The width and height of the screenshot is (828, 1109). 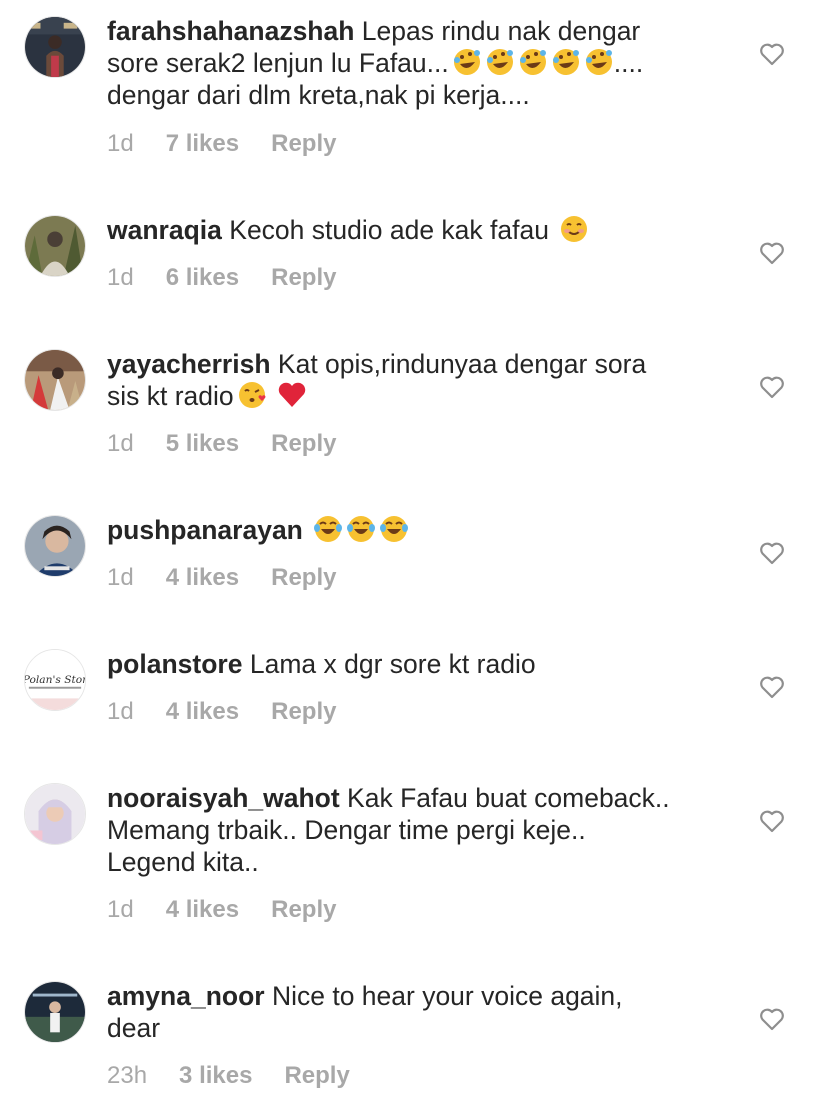 I want to click on smiling-face-emoji, so click(x=574, y=229).